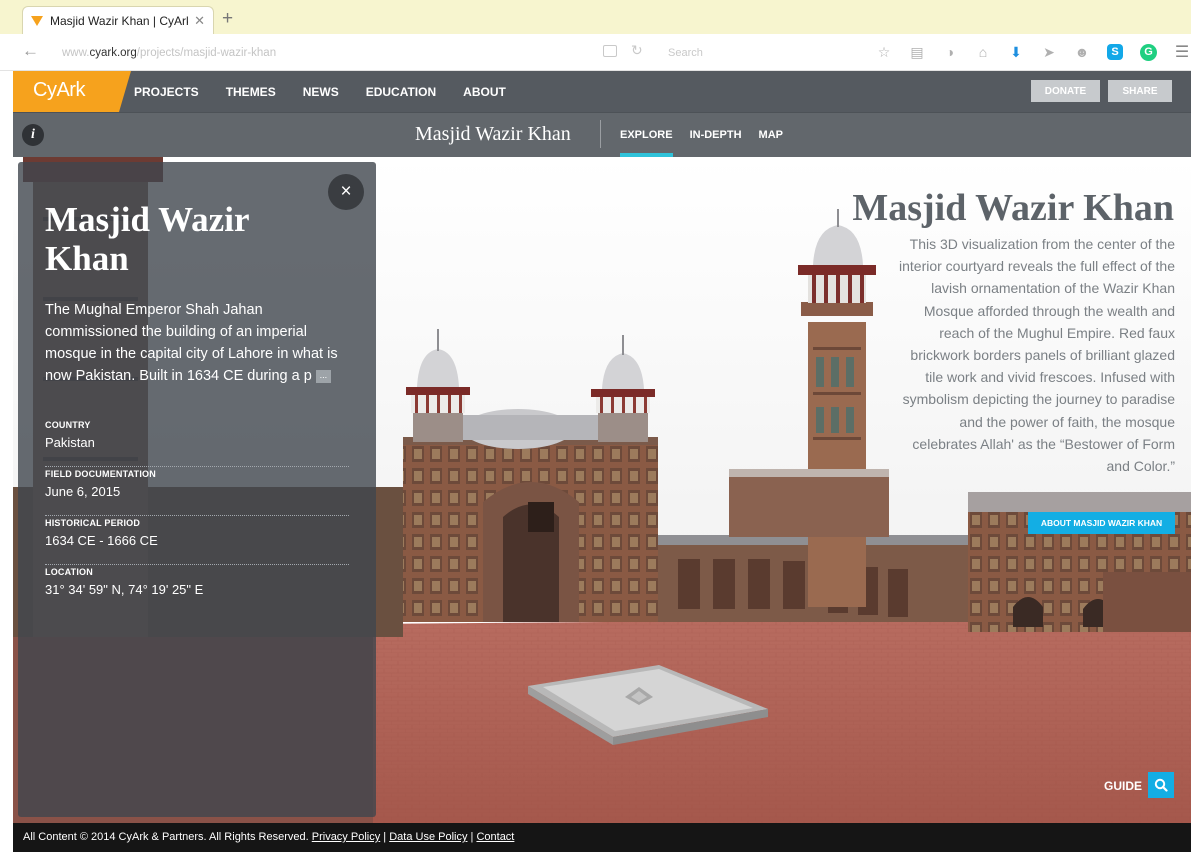 The height and width of the screenshot is (852, 1191). What do you see at coordinates (93, 523) in the screenshot?
I see `fact-label: HISTORICAL PERIOD` at bounding box center [93, 523].